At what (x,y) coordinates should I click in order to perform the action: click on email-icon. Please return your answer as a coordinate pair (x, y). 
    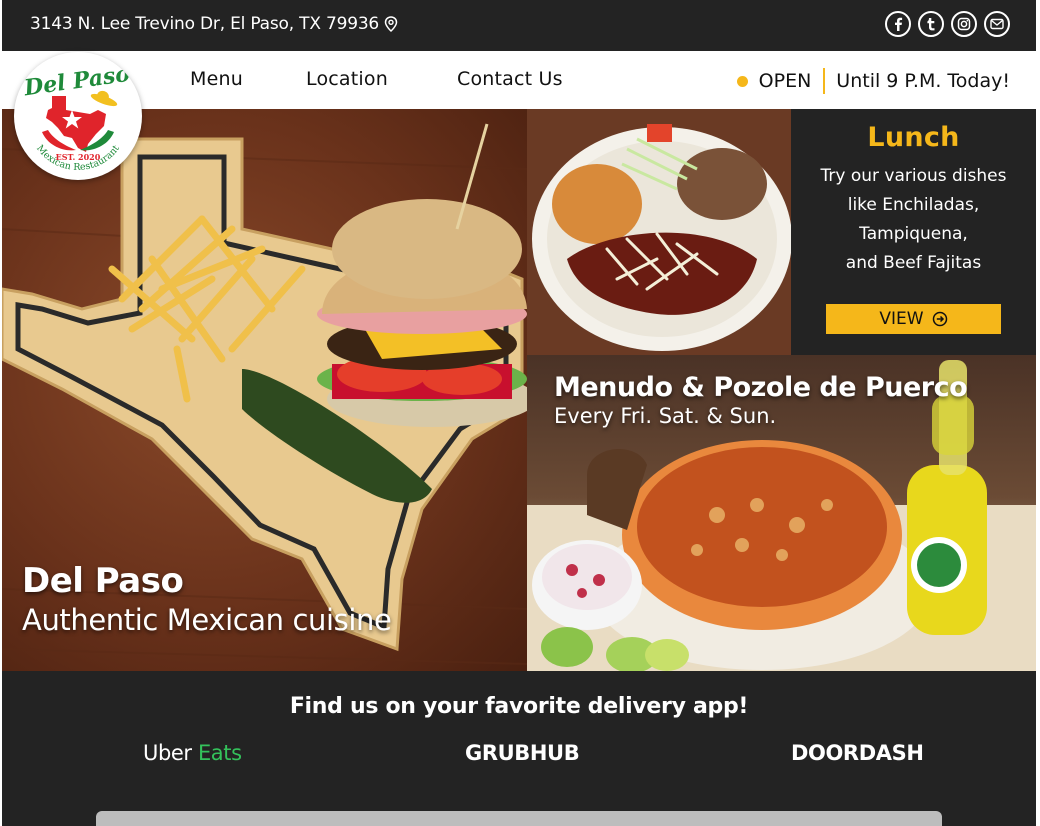
    Looking at the image, I should click on (997, 24).